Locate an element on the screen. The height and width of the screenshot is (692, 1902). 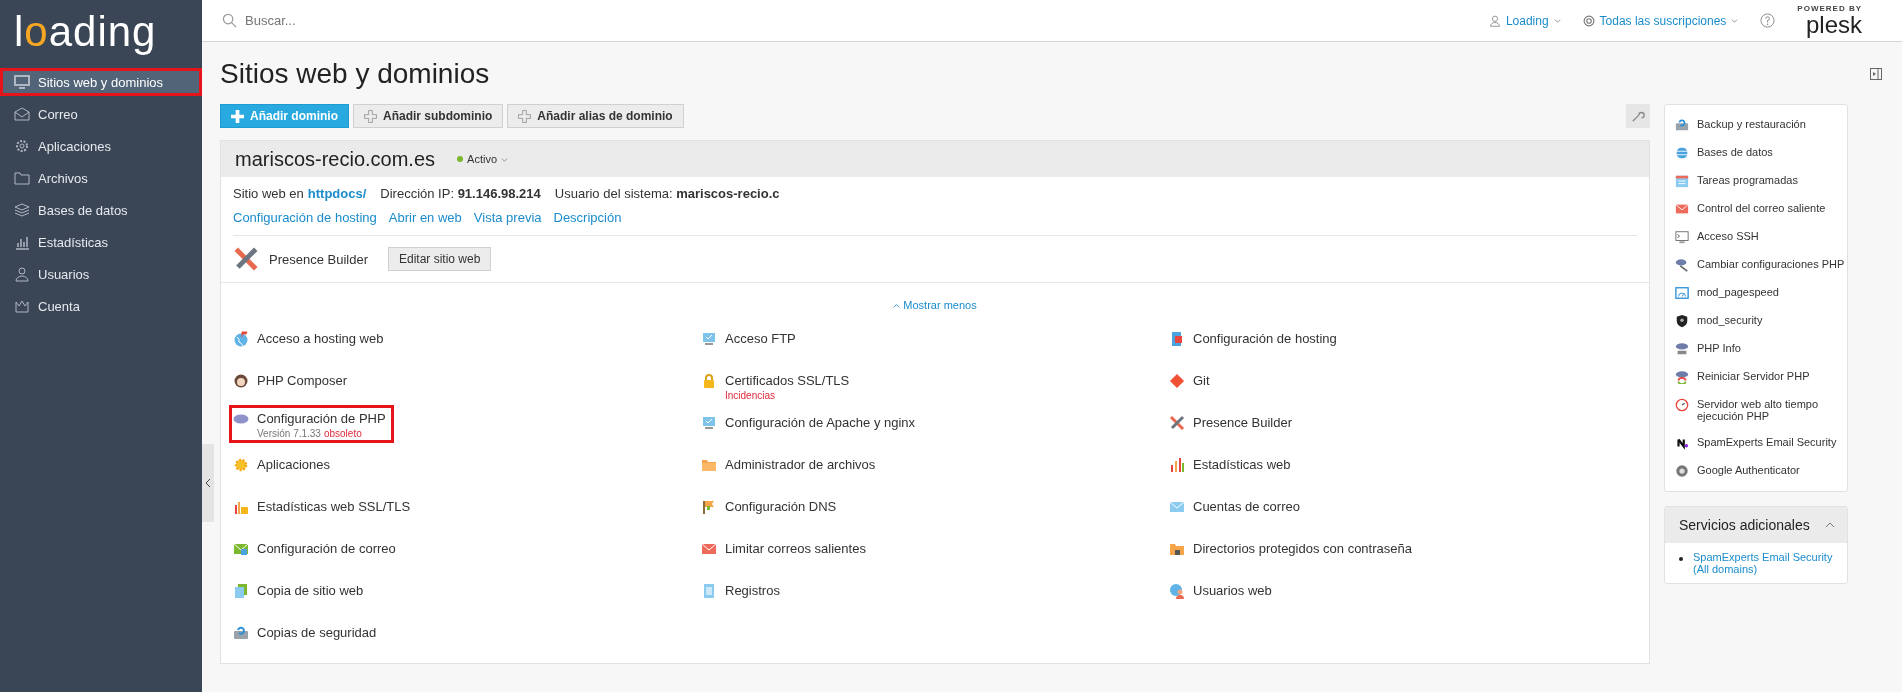
side-tool-link: mod_security is located at coordinates (1730, 320).